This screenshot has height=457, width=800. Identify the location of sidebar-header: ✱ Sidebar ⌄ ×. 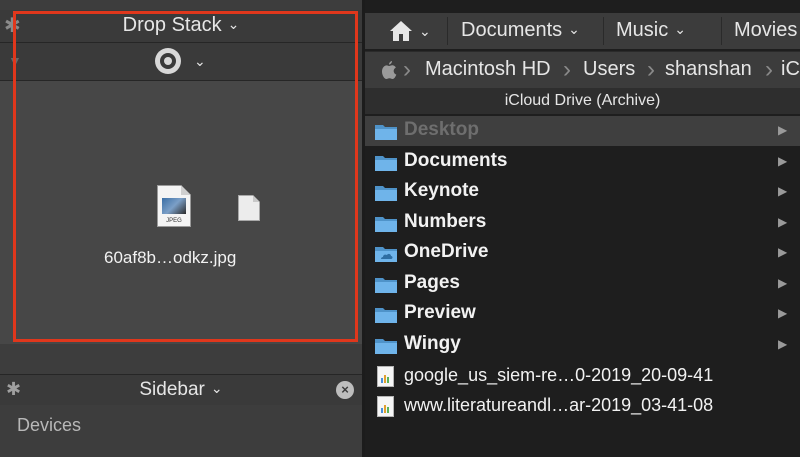
(181, 390).